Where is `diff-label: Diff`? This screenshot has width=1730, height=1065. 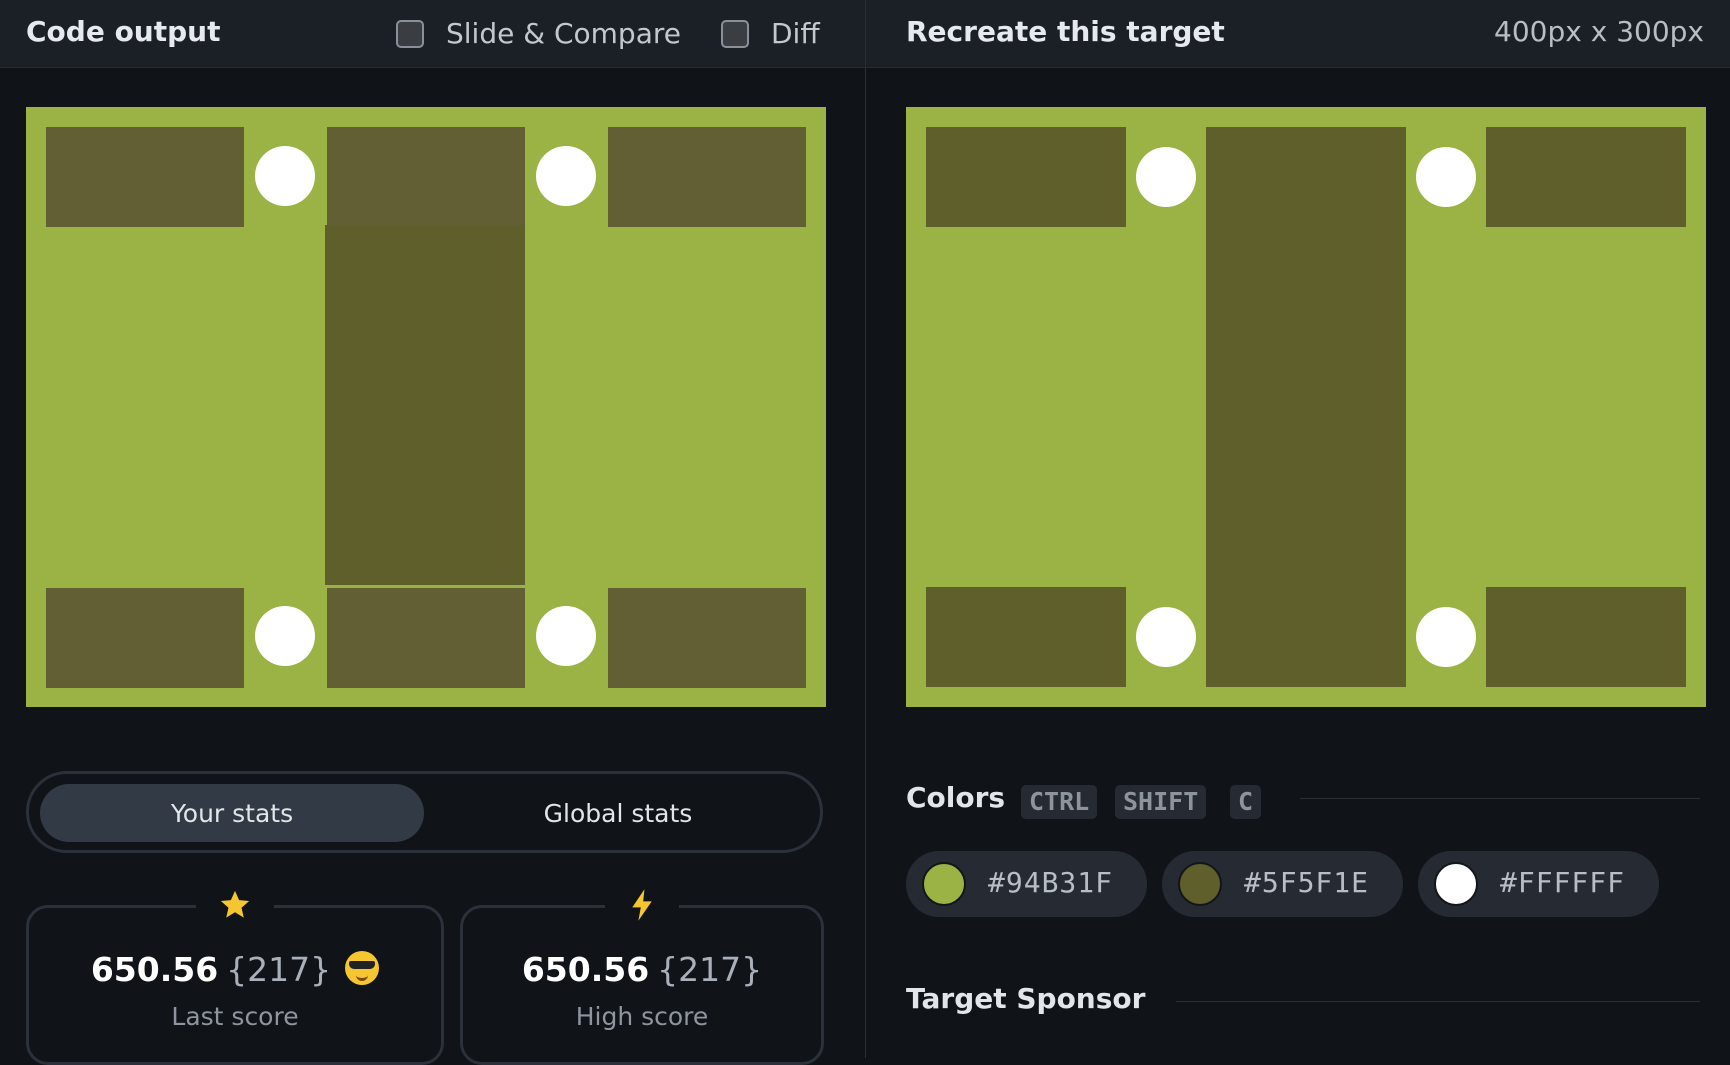 diff-label: Diff is located at coordinates (795, 33).